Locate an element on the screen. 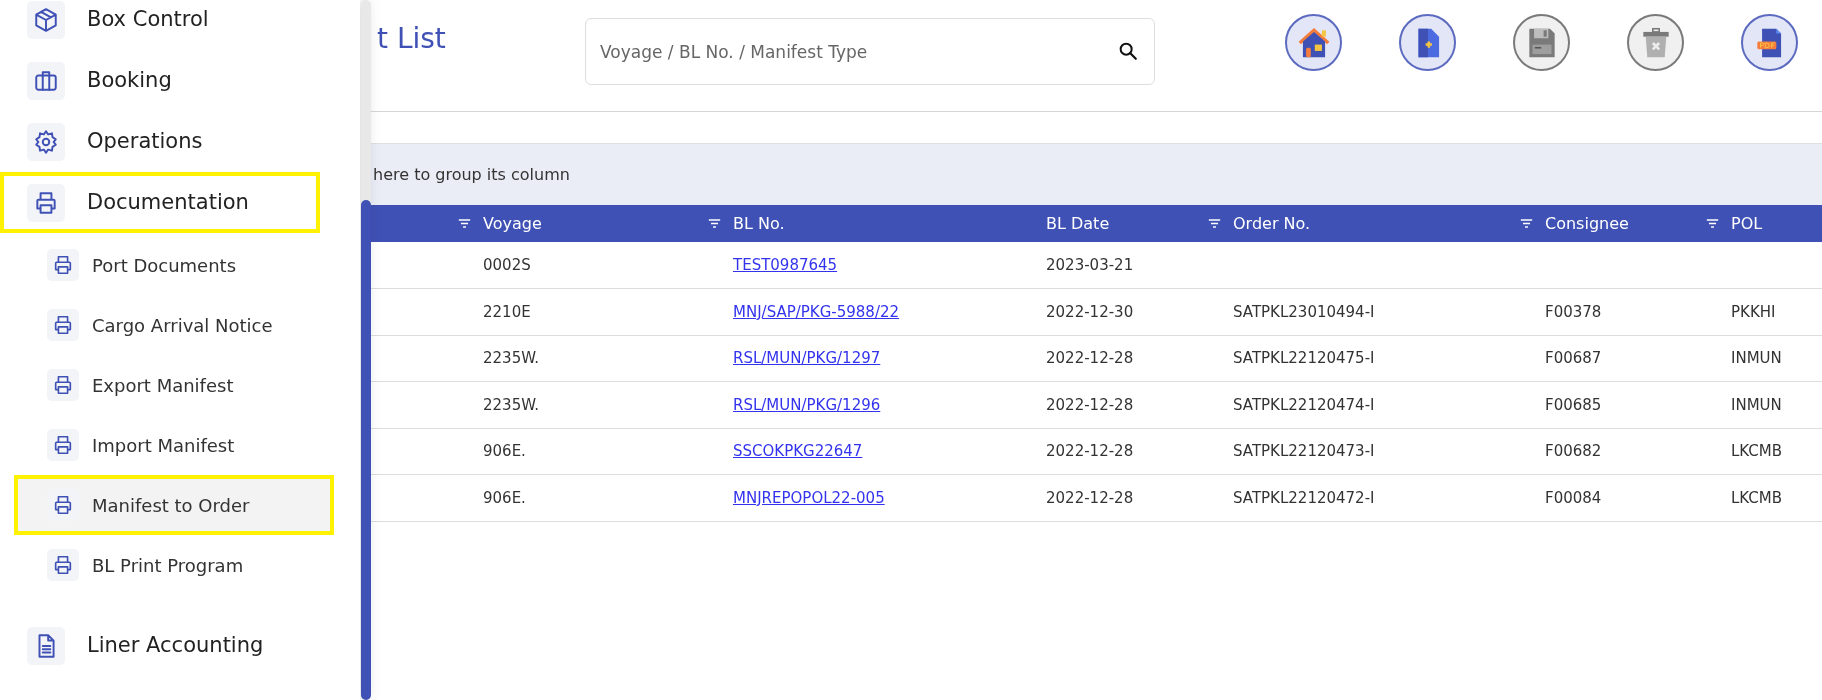 The image size is (1822, 700). sidebar-subitem: Cargo Arrival Notice is located at coordinates (174, 325).